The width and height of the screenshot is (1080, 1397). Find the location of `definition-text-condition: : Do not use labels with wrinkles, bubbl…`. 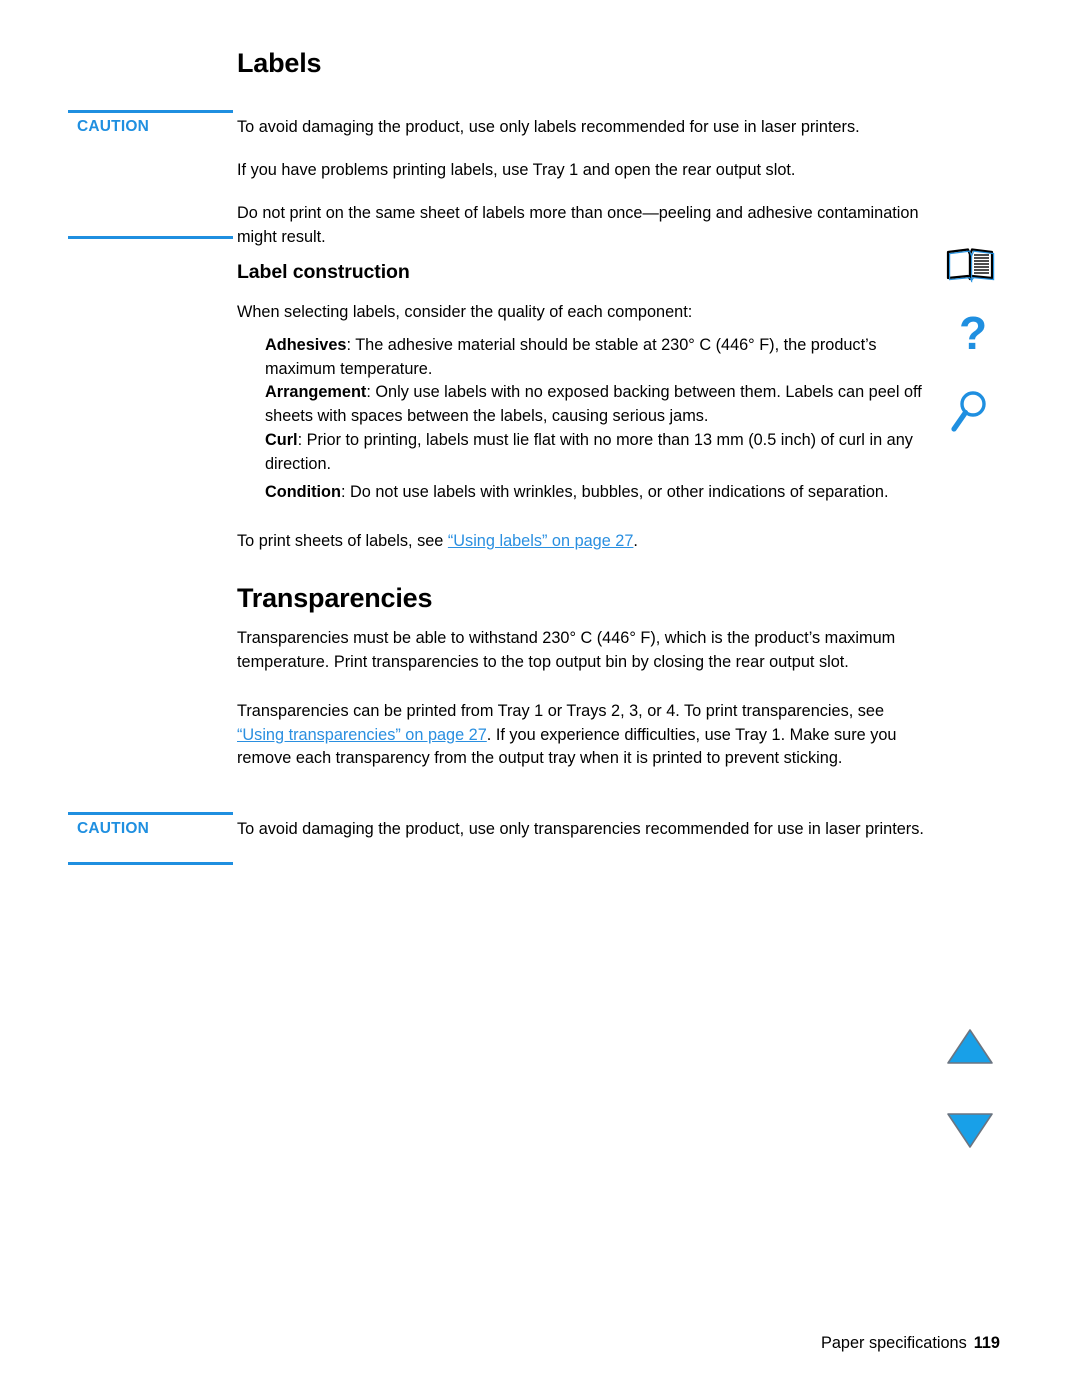

definition-text-condition: : Do not use labels with wrinkles, bubbl… is located at coordinates (614, 492).